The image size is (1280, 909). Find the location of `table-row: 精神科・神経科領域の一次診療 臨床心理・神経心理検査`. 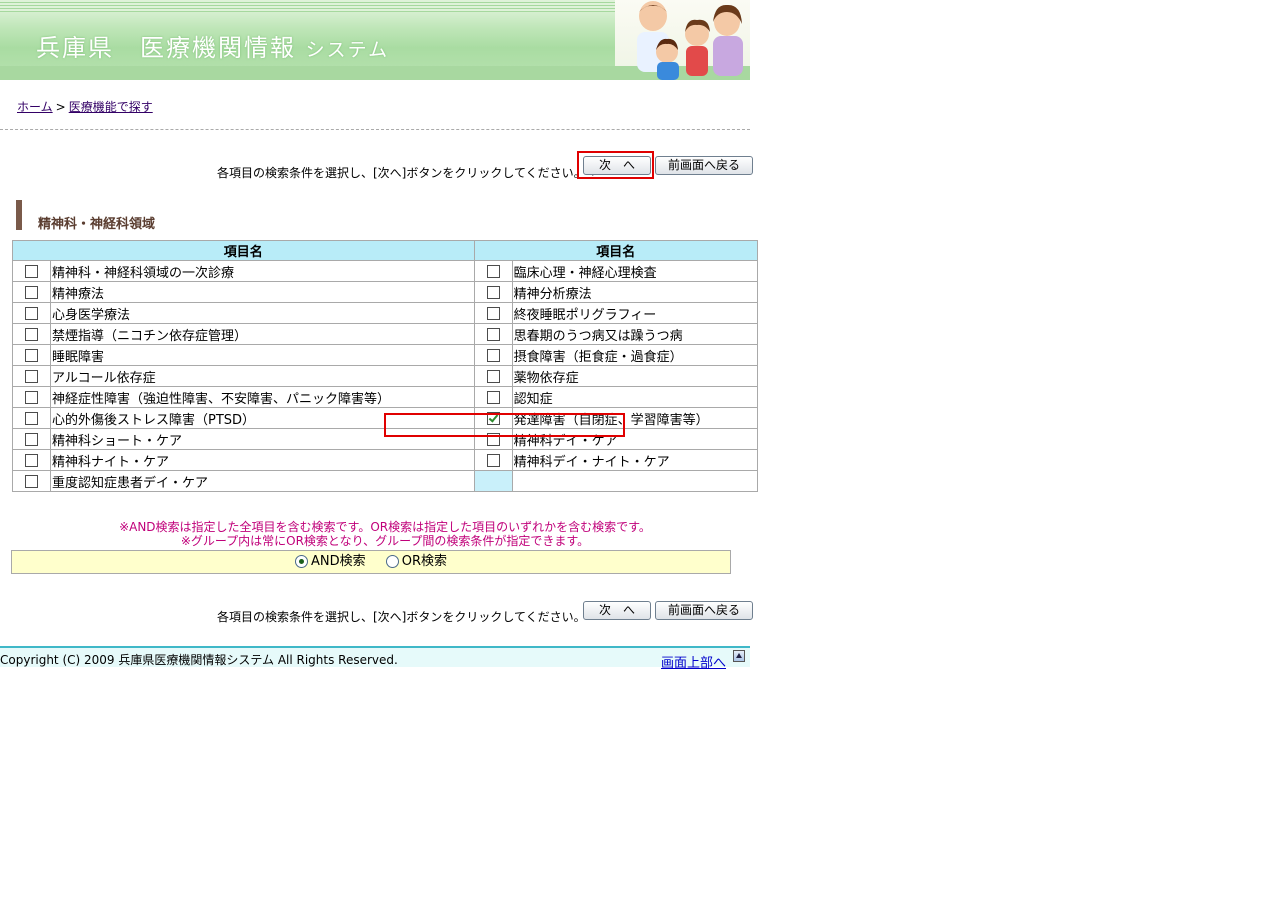

table-row: 精神科・神経科領域の一次診療 臨床心理・神経心理検査 is located at coordinates (385, 271).